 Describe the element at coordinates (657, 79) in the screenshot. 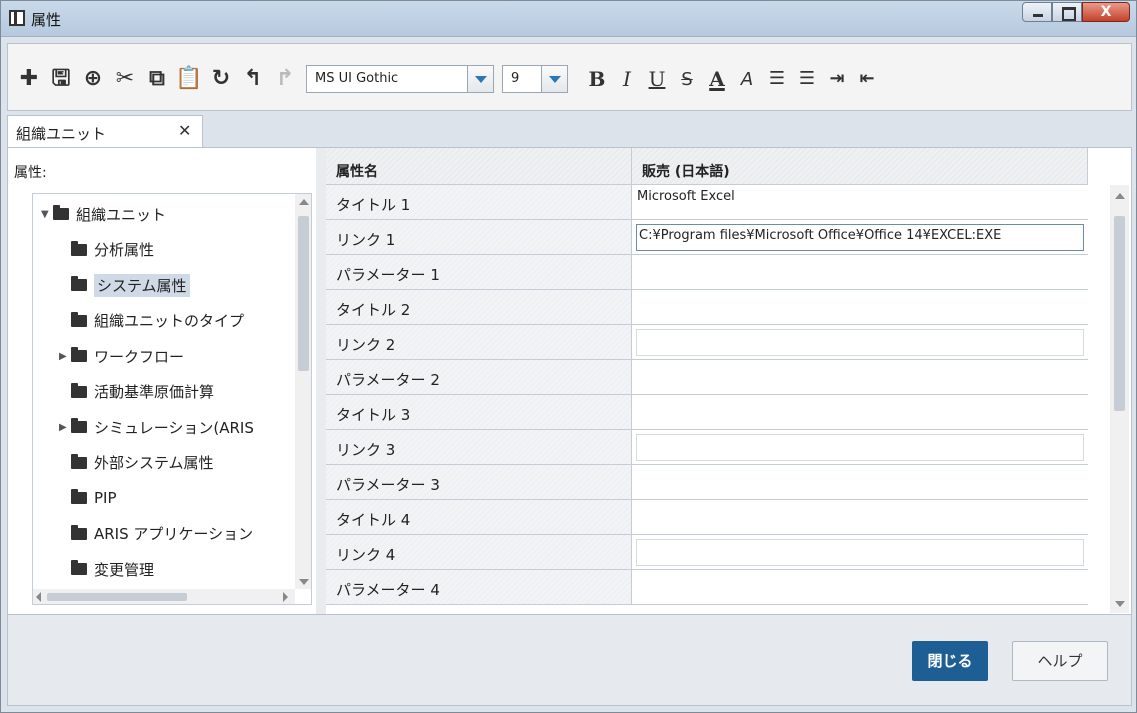

I see `underline-icon: U` at that location.